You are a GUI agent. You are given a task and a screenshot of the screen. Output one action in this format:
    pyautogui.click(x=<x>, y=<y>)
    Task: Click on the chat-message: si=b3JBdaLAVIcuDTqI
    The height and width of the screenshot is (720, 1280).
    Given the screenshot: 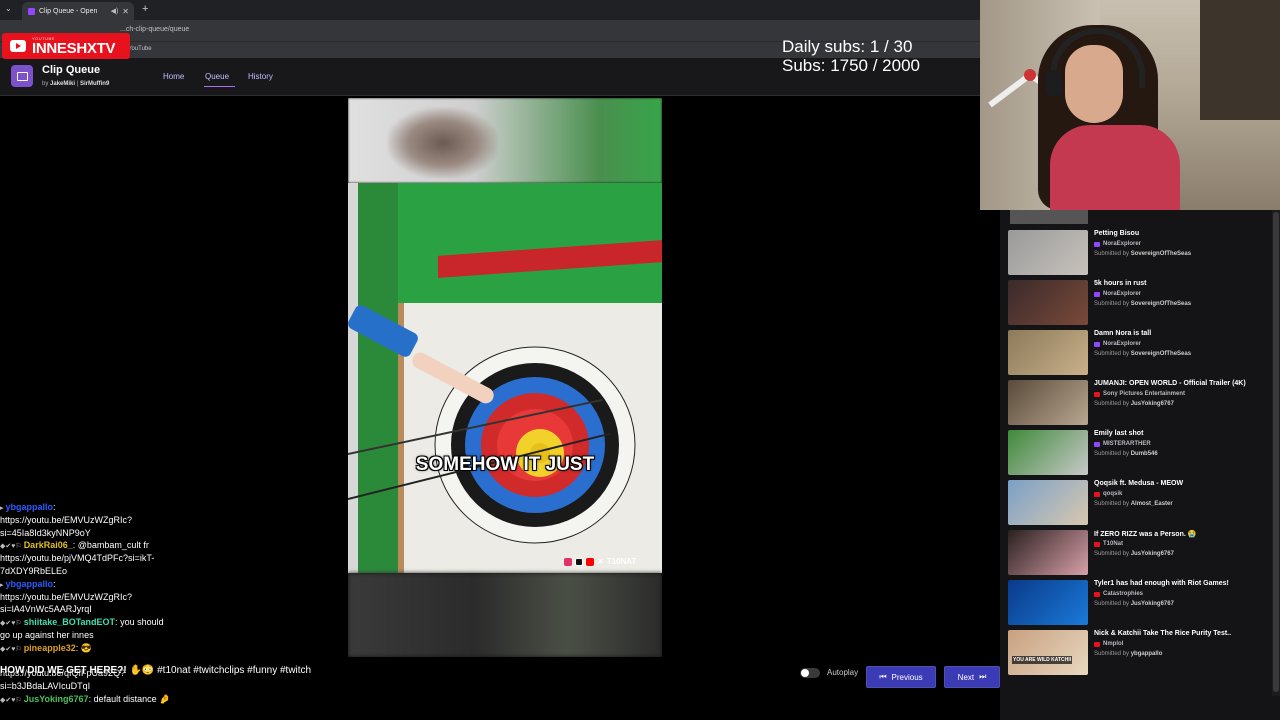 What is the action you would take?
    pyautogui.click(x=45, y=686)
    